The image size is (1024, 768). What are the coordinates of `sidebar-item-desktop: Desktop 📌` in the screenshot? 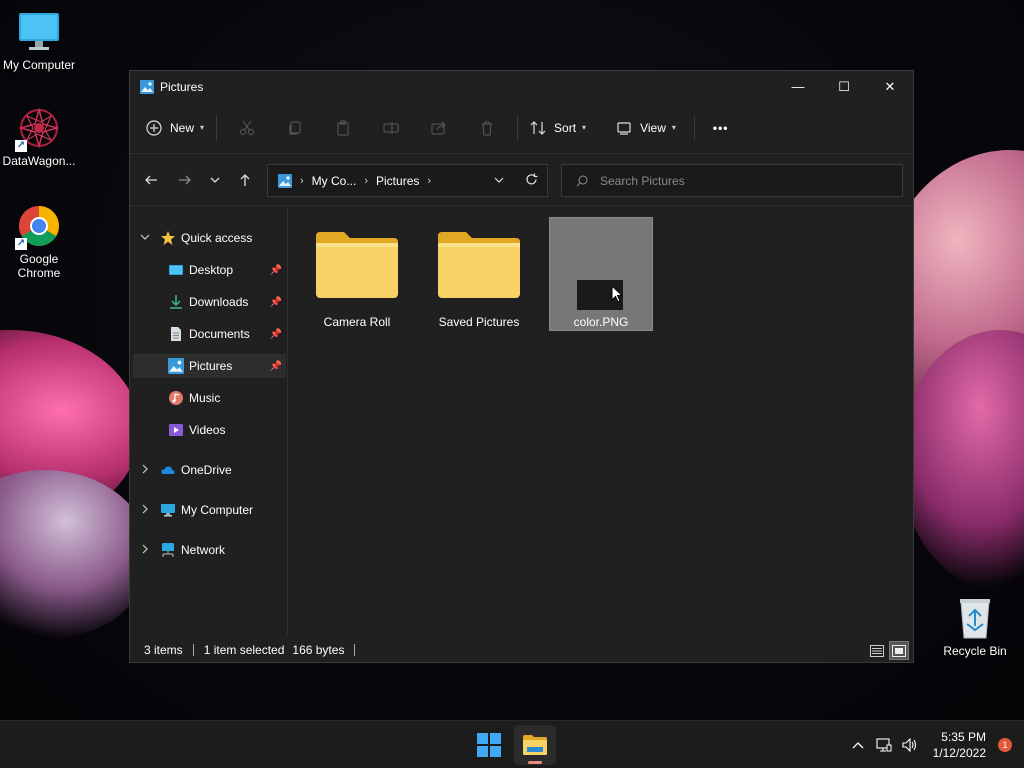 It's located at (209, 270).